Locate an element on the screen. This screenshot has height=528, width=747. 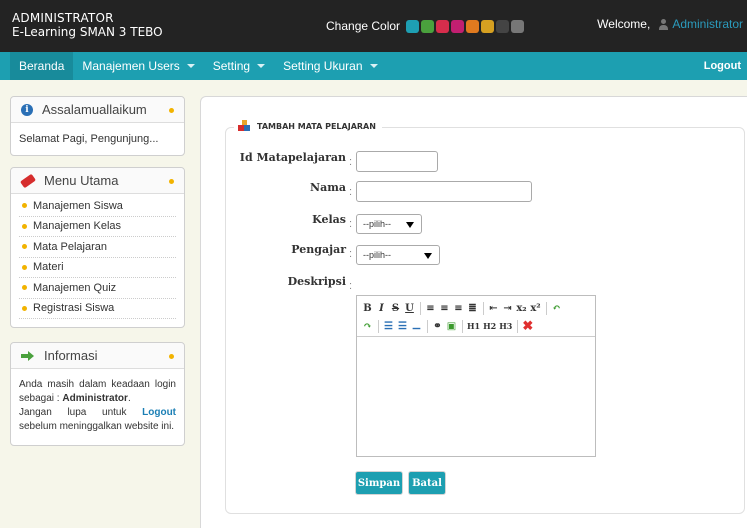
nav-label: Beranda is located at coordinates (42, 66).